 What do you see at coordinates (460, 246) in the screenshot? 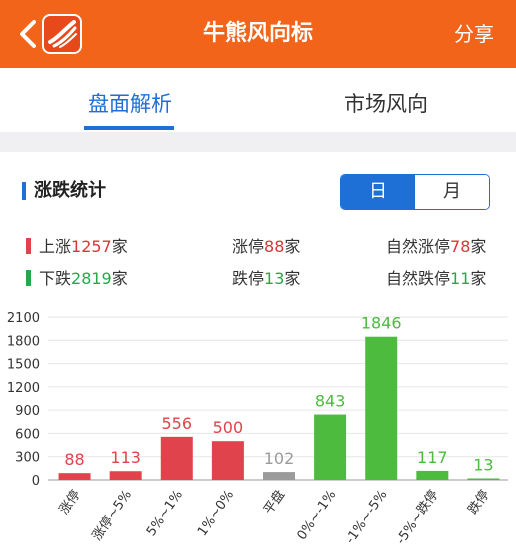
I see `stat-natural-limit-up-value: 78` at bounding box center [460, 246].